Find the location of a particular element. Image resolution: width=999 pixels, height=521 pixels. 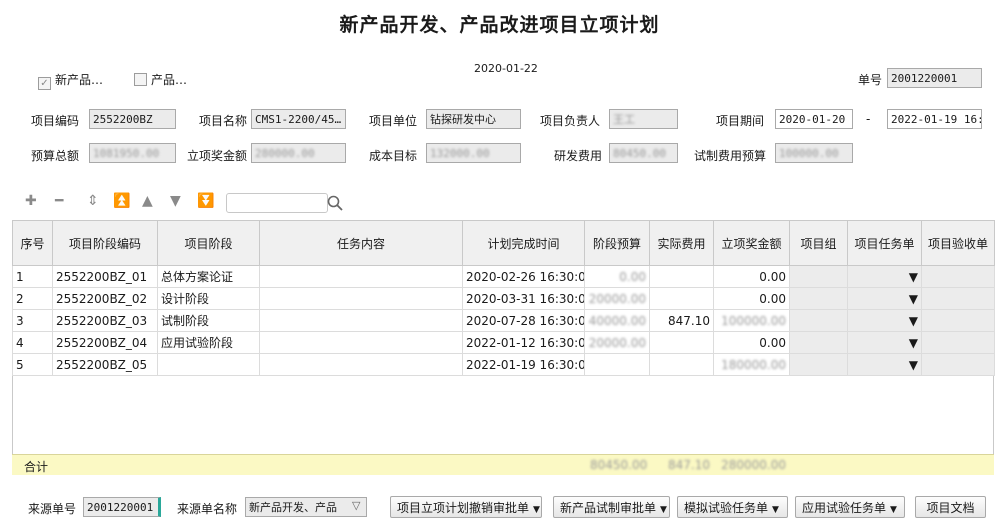

col-header: 项目阶段 is located at coordinates (208, 243).